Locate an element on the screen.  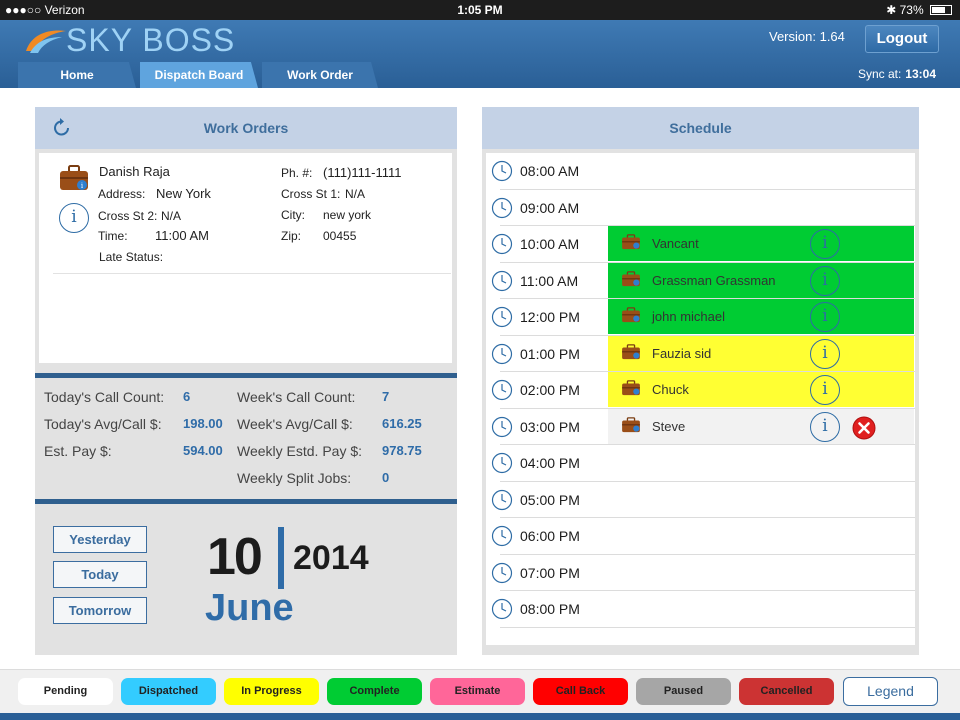
schedule-slot: 12:00 PM john michael i is located at coordinates (700, 317).